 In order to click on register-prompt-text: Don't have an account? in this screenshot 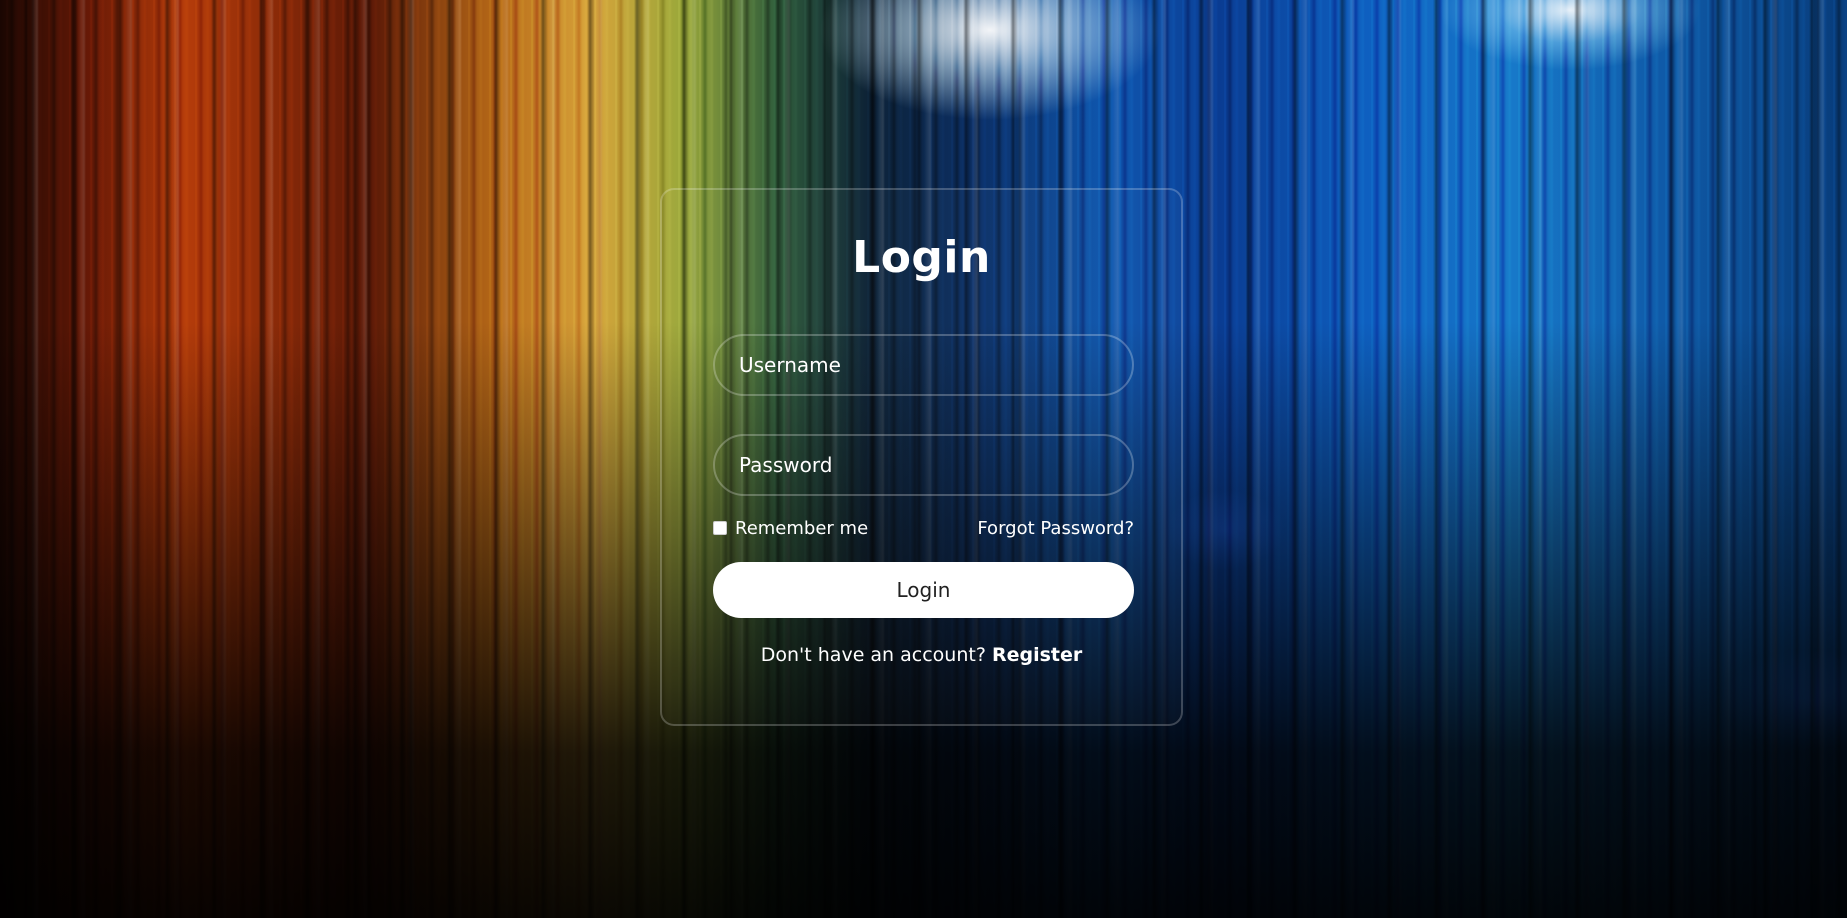, I will do `click(876, 655)`.